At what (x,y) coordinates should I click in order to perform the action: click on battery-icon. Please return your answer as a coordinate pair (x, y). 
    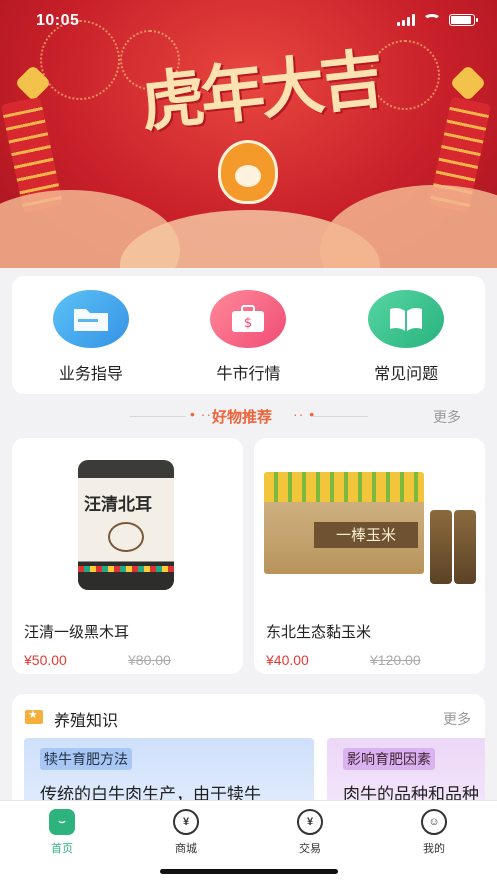
    Looking at the image, I should click on (463, 20).